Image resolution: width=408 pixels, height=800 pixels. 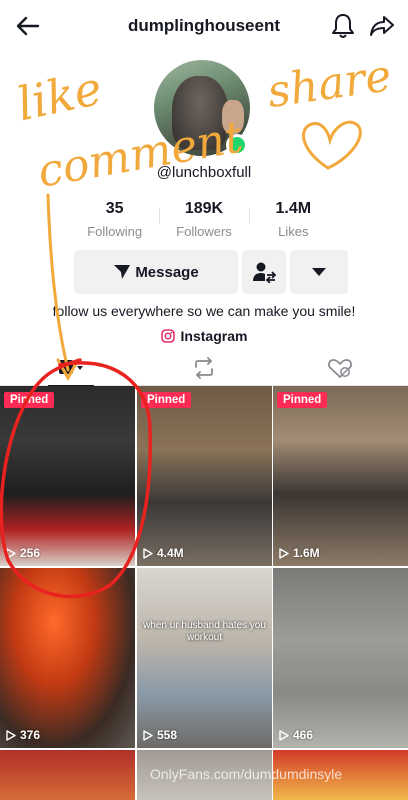 What do you see at coordinates (329, 84) in the screenshot?
I see `annotation-share: share` at bounding box center [329, 84].